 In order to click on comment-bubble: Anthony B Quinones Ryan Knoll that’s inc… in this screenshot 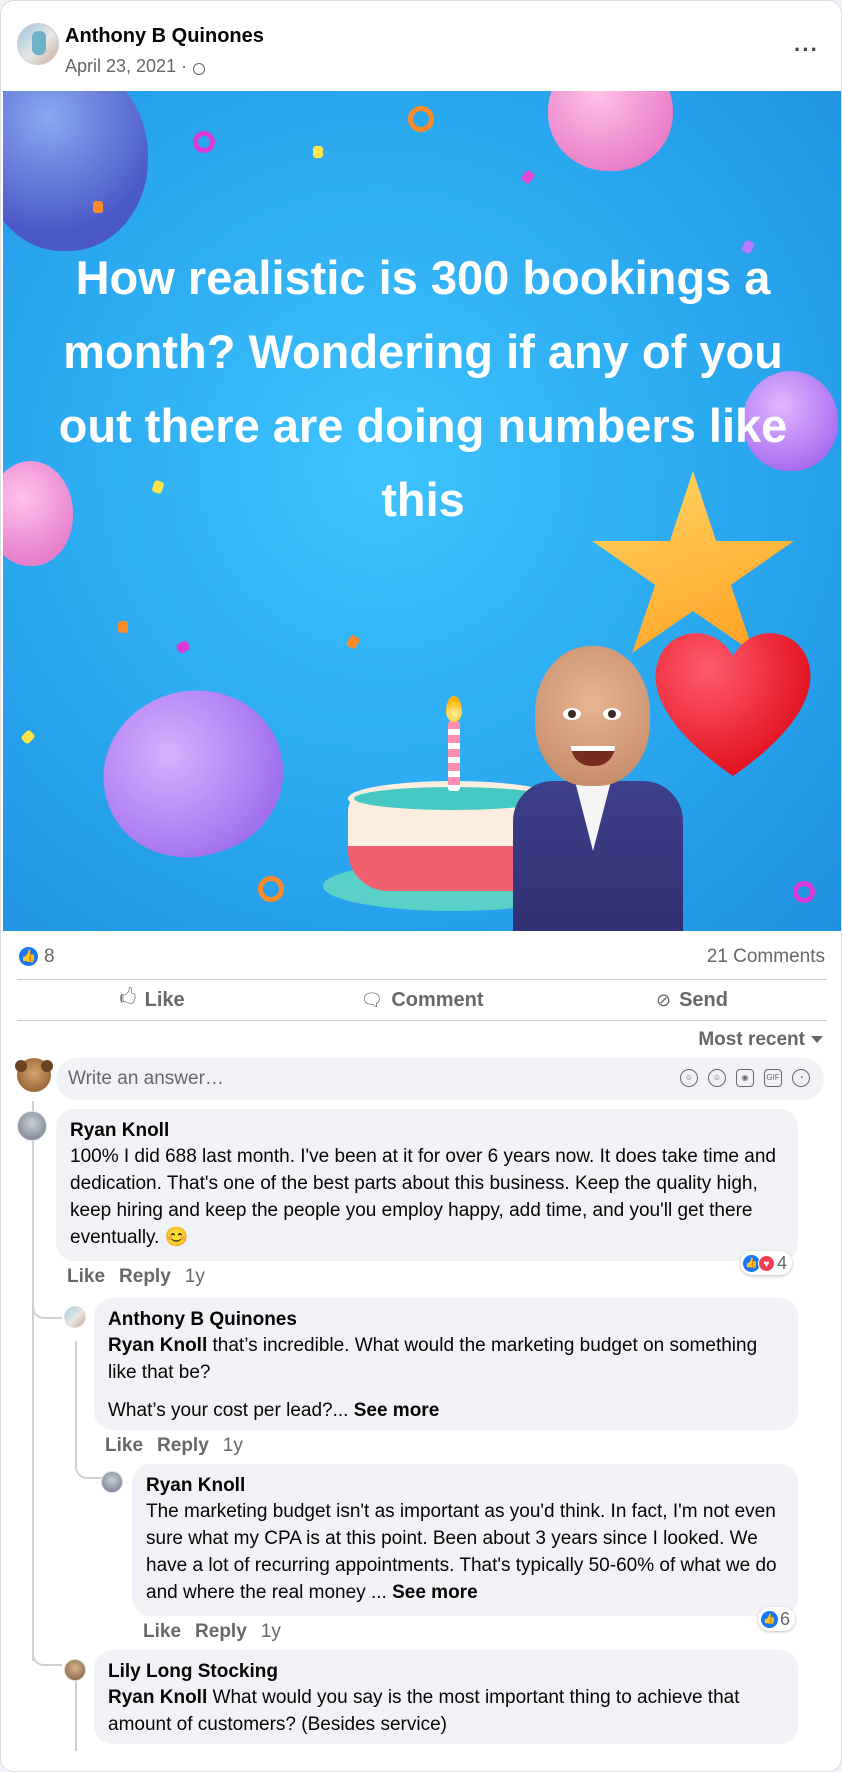, I will do `click(446, 1364)`.